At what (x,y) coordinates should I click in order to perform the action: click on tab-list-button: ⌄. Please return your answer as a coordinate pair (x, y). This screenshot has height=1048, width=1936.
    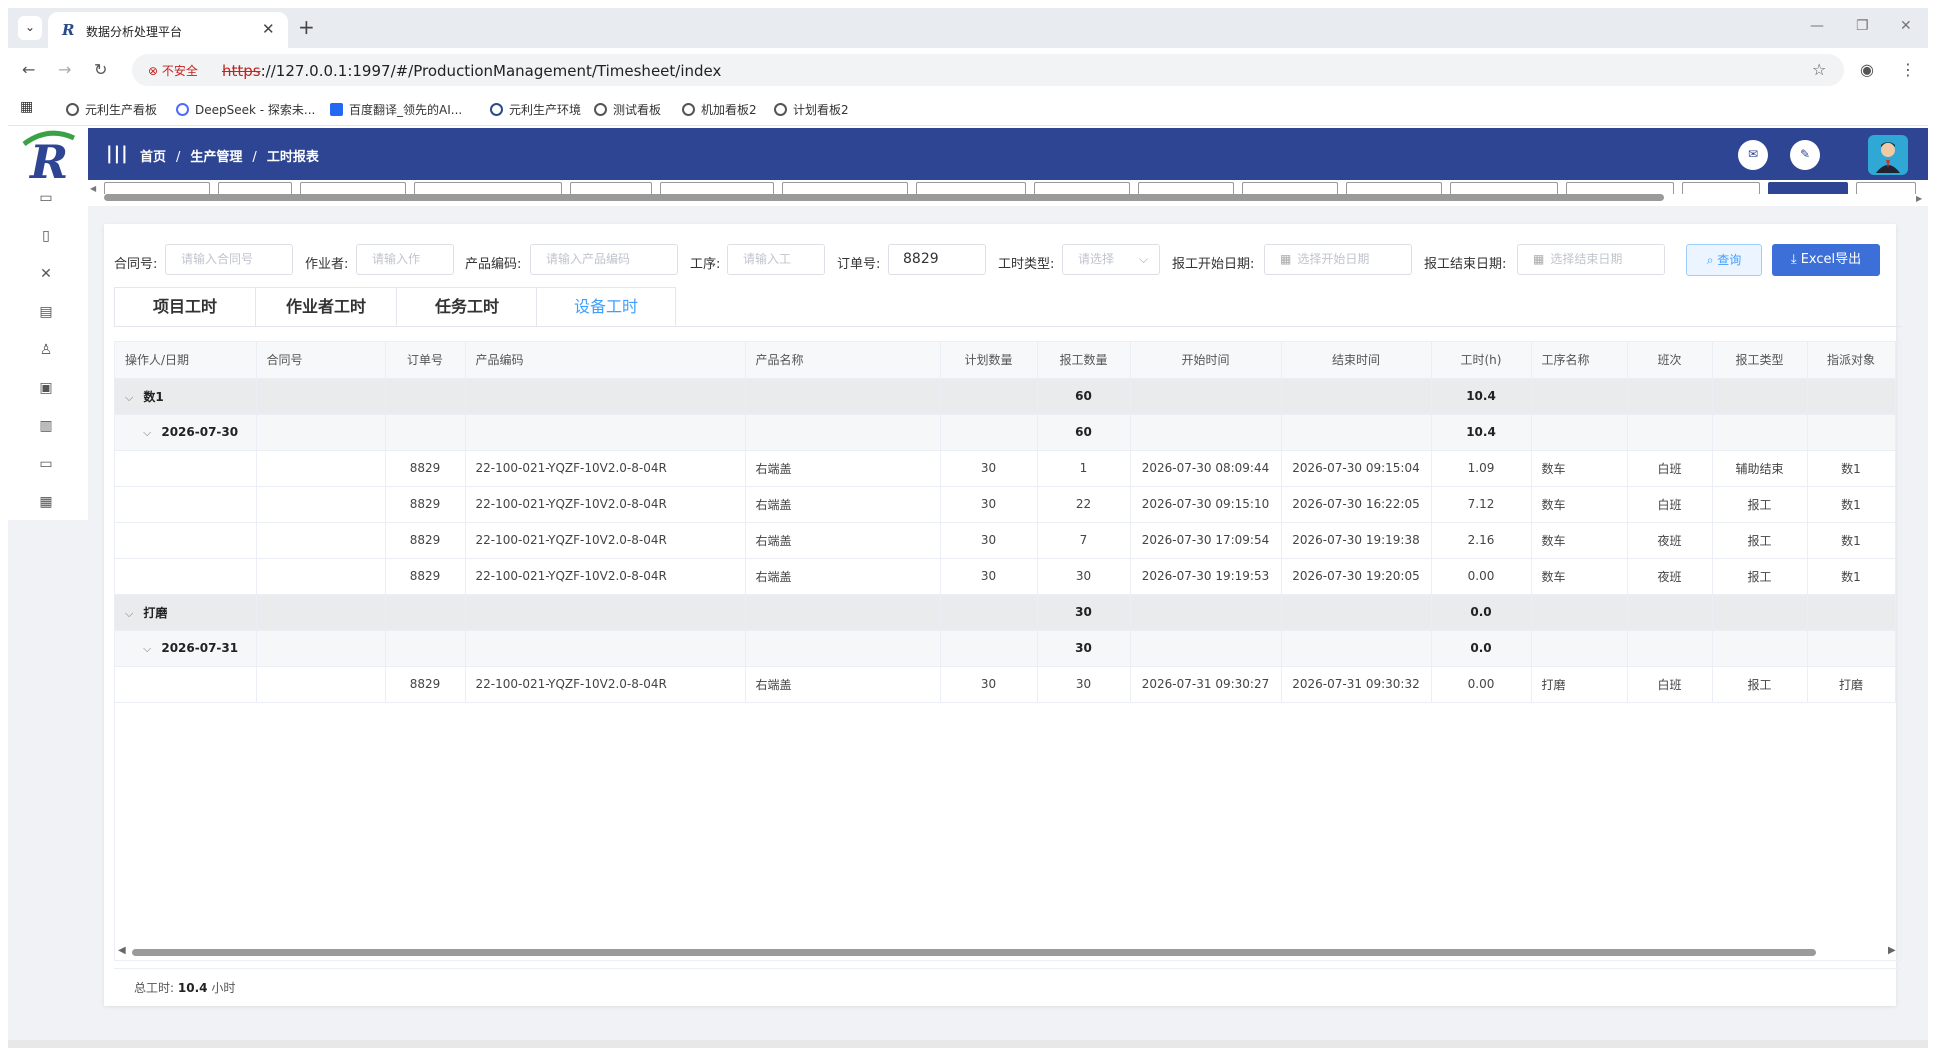
    Looking at the image, I should click on (30, 28).